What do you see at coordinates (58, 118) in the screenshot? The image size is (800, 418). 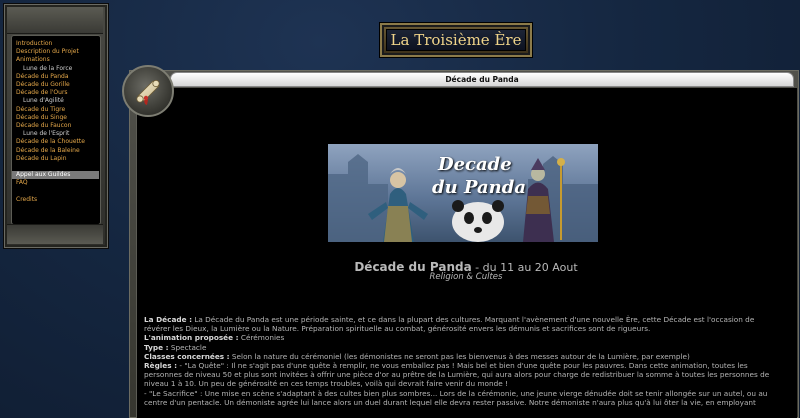 I see `menu-item-decade-singe: Décade du Singe` at bounding box center [58, 118].